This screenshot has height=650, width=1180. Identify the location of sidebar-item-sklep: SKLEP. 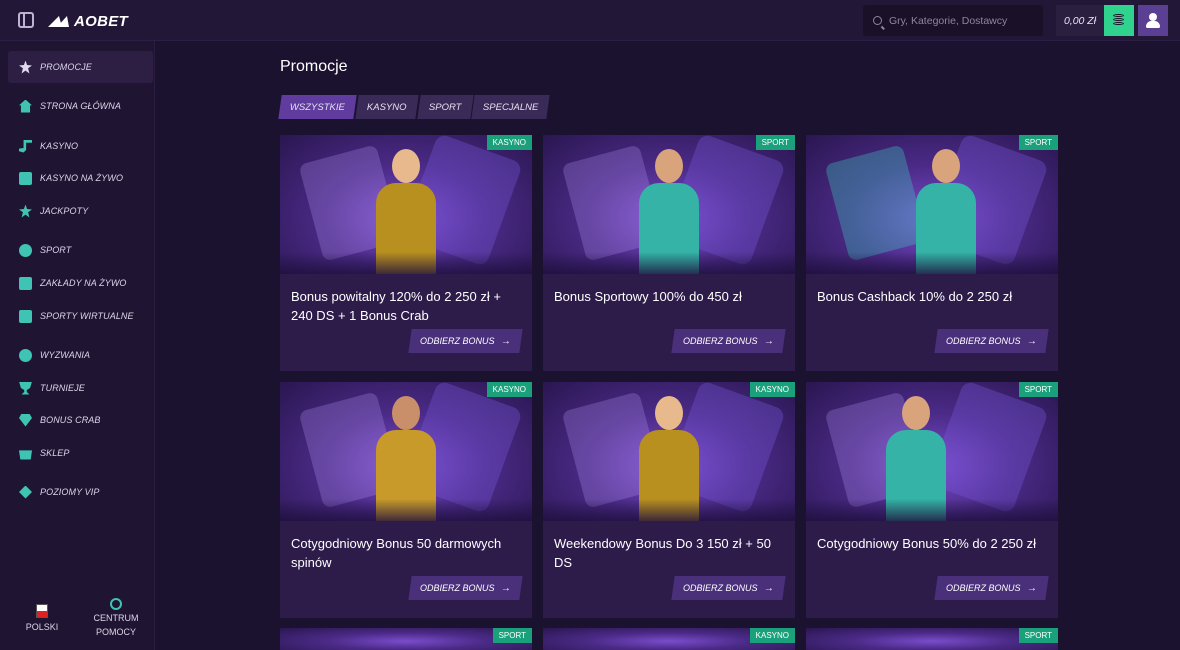
(80, 453).